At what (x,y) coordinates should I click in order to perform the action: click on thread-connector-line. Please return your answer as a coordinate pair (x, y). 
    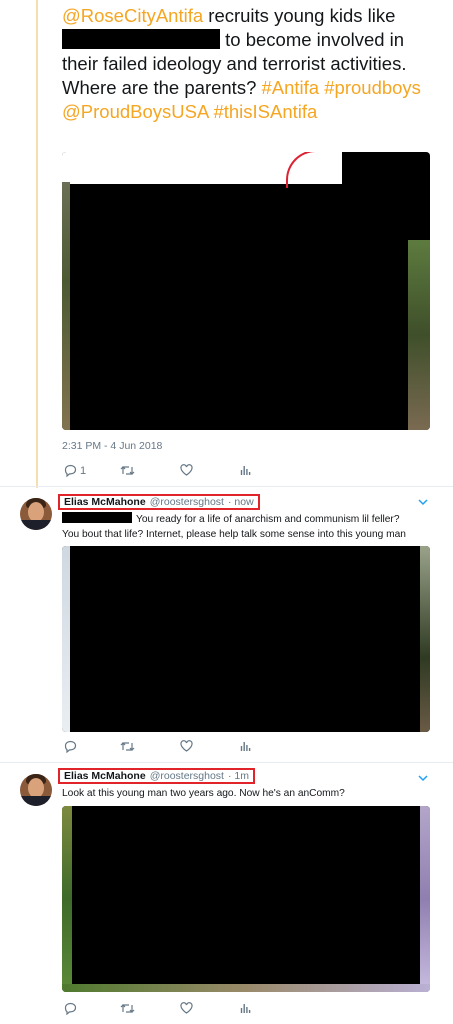
    Looking at the image, I should click on (37, 244).